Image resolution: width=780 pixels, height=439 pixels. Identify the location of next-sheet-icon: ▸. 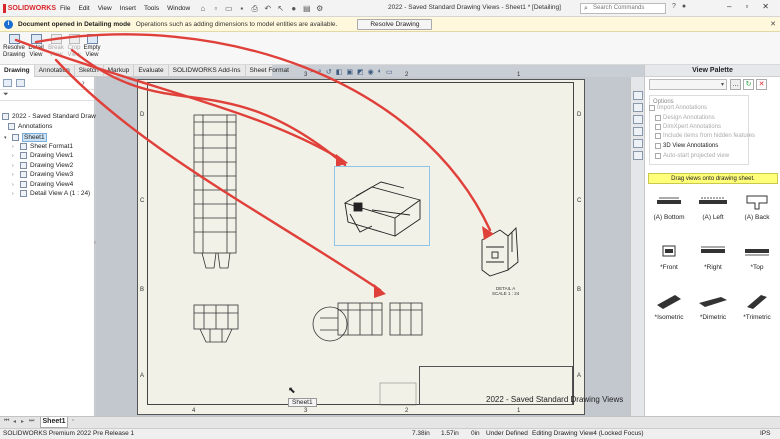
(22, 421).